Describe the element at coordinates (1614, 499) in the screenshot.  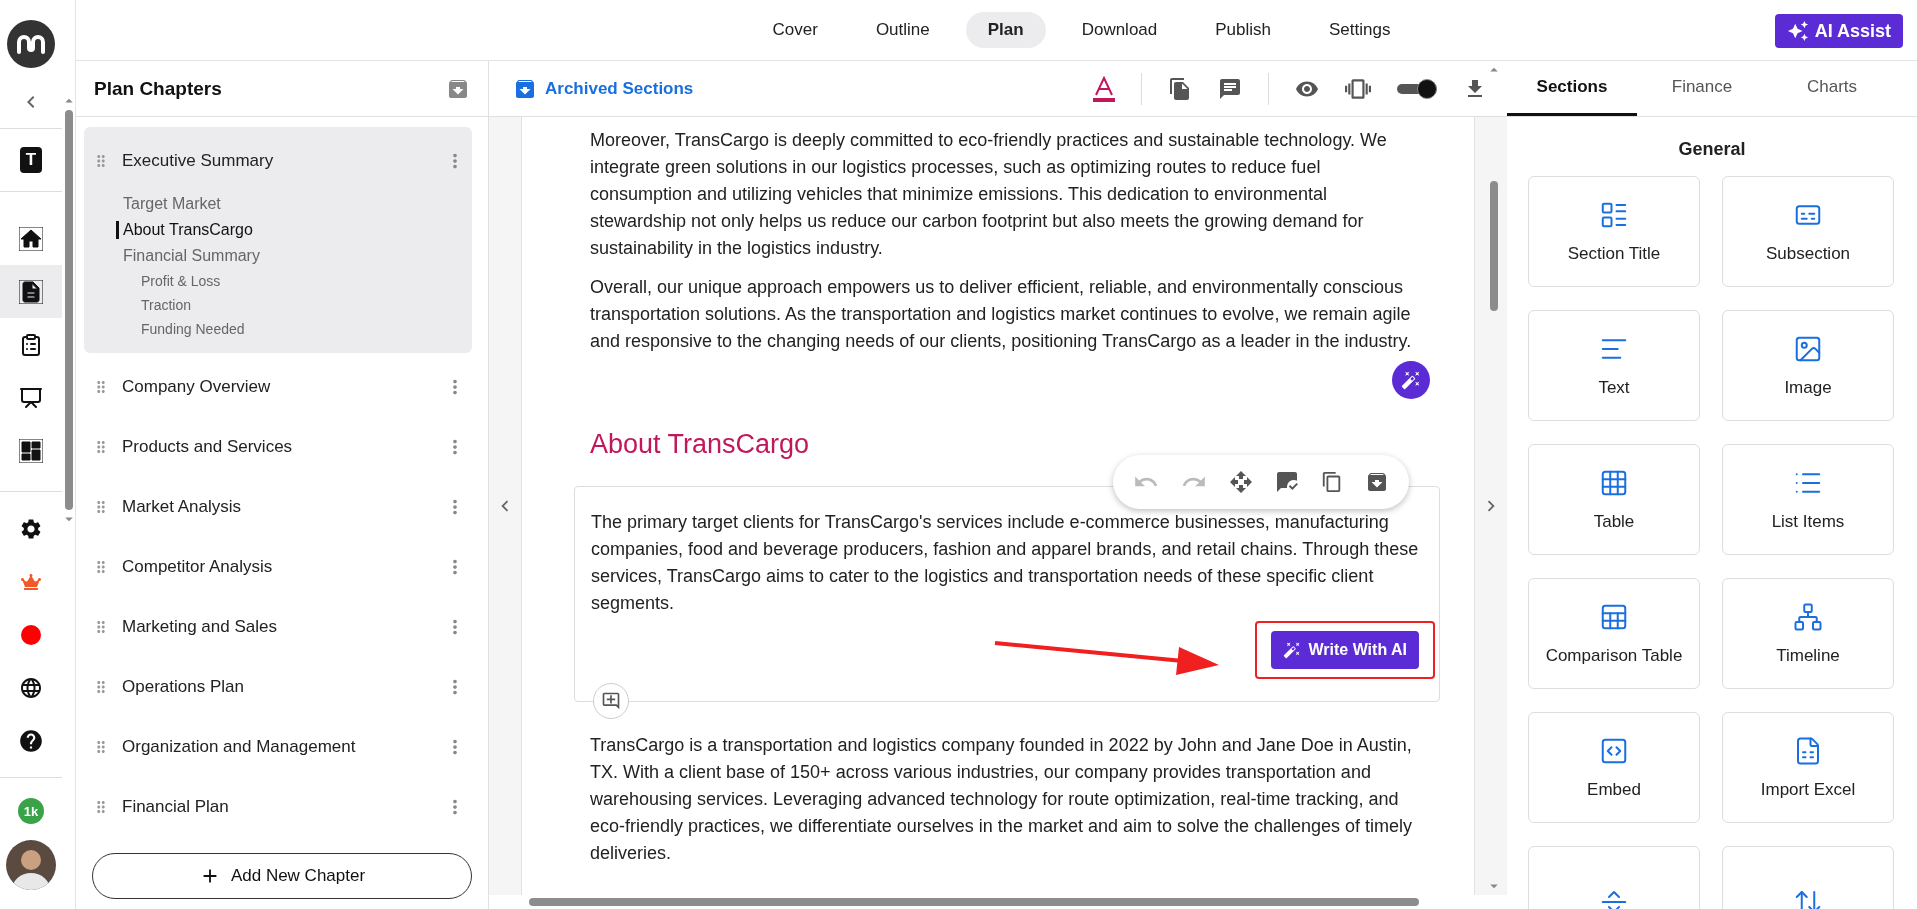
I see `block-tile: Table` at that location.